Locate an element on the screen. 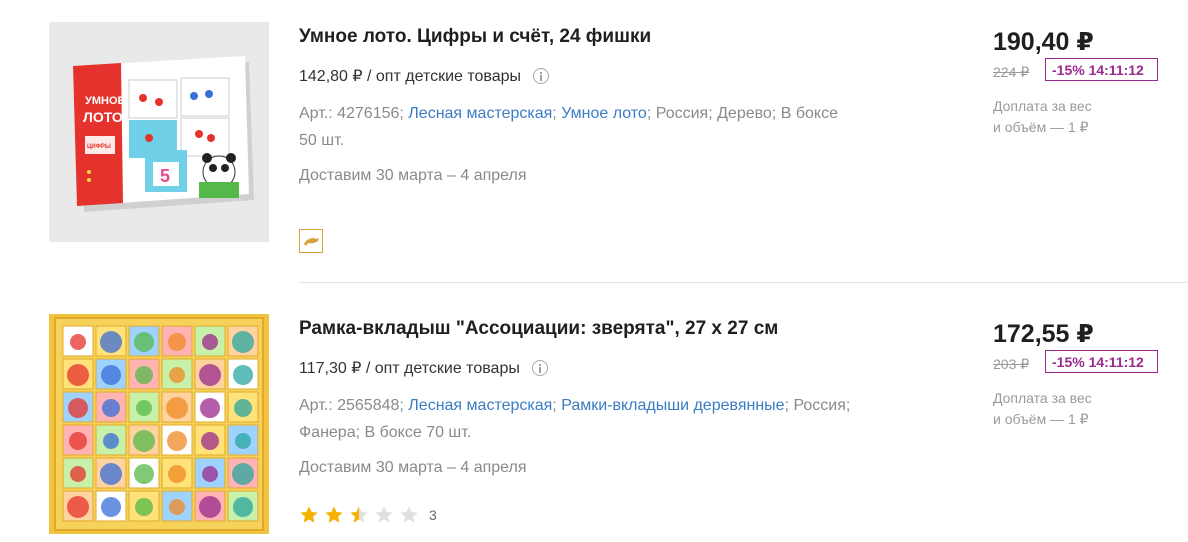 This screenshot has width=1188, height=542. current-price: 190,40 ₽ is located at coordinates (1043, 42).